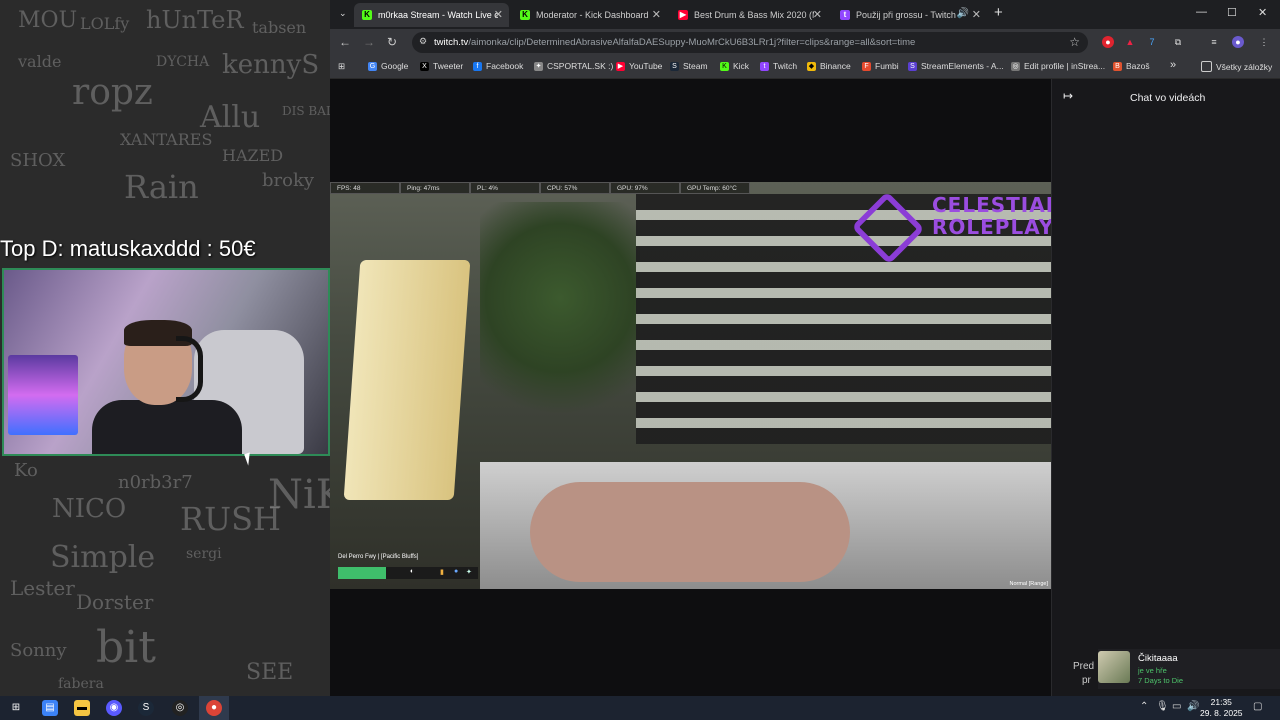  I want to click on bookmark-steam: S Steam, so click(689, 66).